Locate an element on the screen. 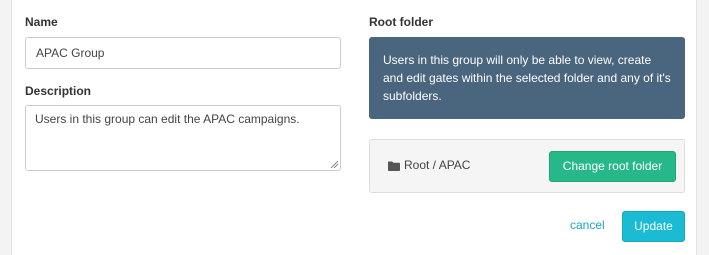 Image resolution: width=709 pixels, height=255 pixels. cancel-link: cancel is located at coordinates (587, 225).